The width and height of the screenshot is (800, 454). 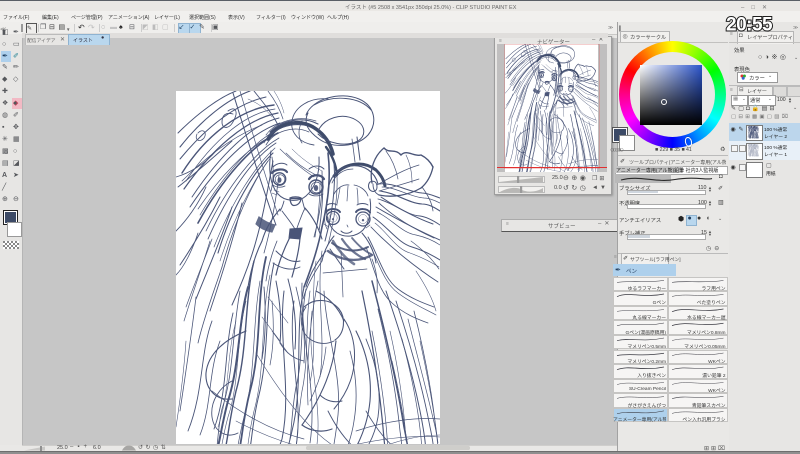 What do you see at coordinates (749, 25) in the screenshot?
I see `svg-text: 20:55` at bounding box center [749, 25].